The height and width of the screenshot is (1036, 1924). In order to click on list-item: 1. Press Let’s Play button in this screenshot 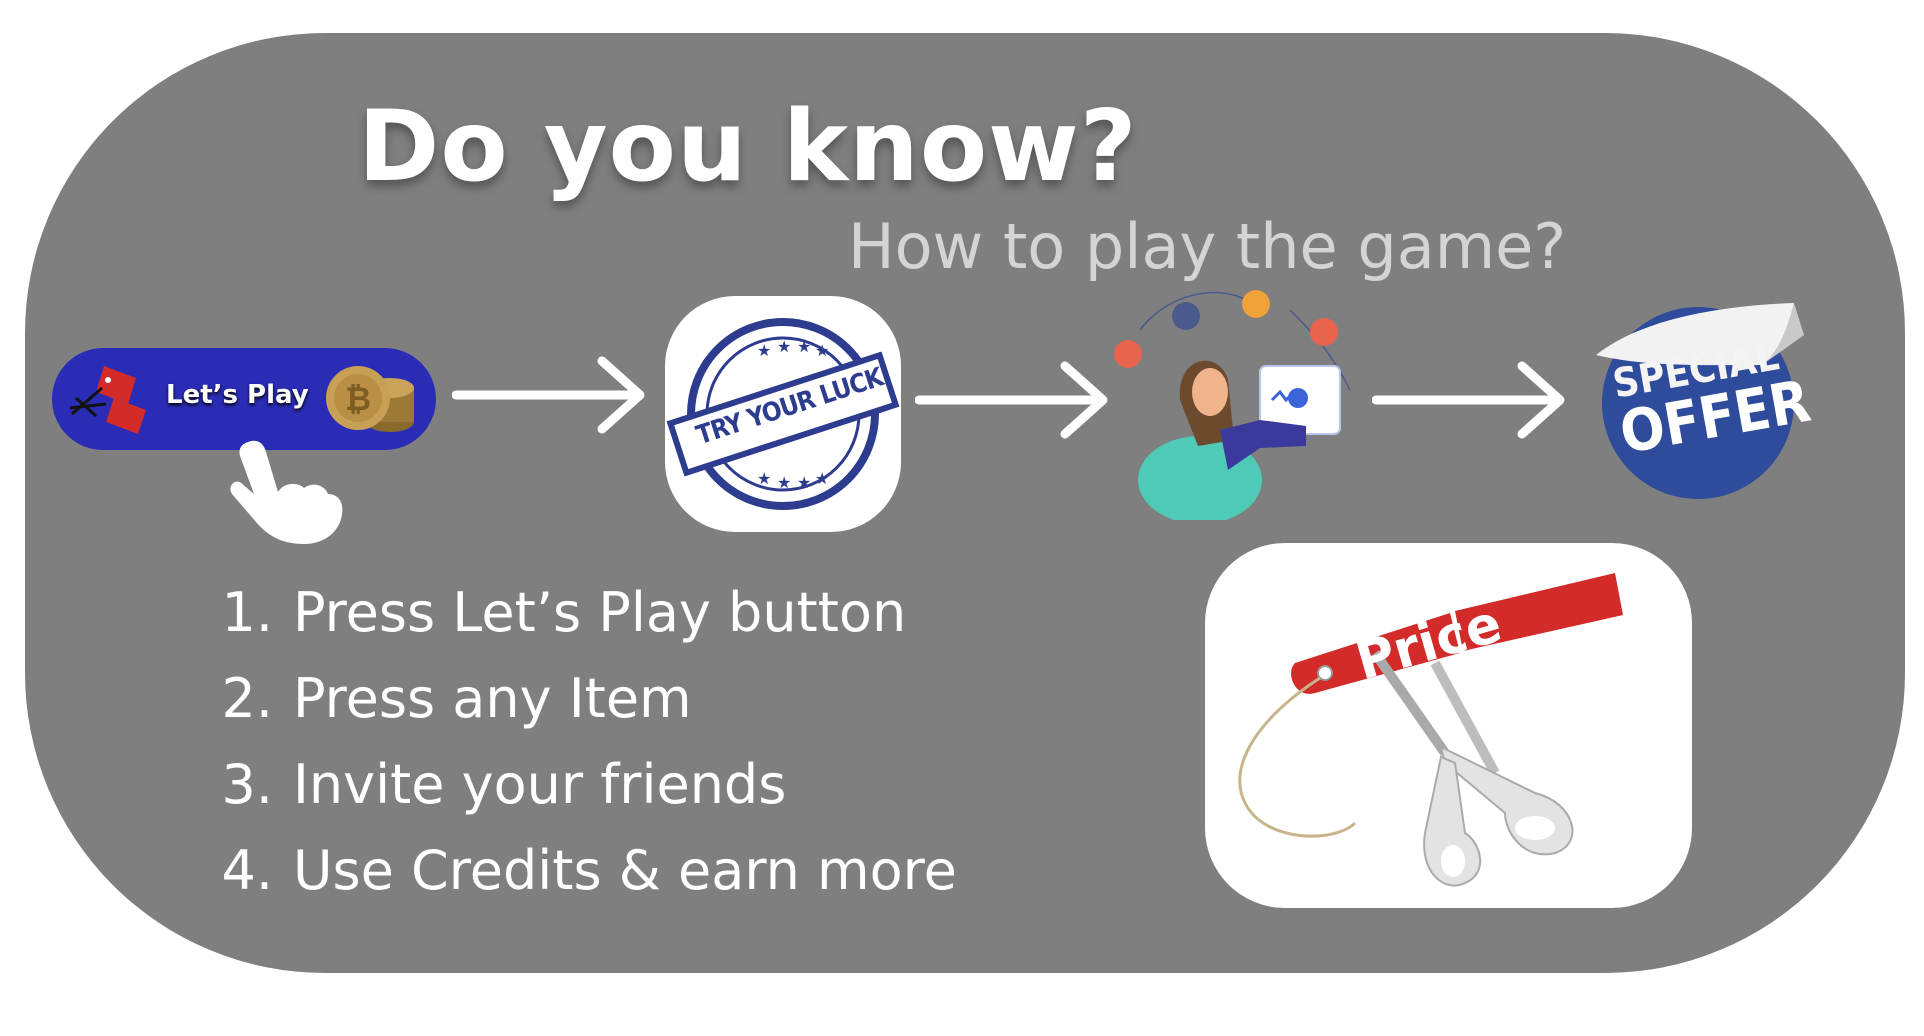, I will do `click(564, 612)`.